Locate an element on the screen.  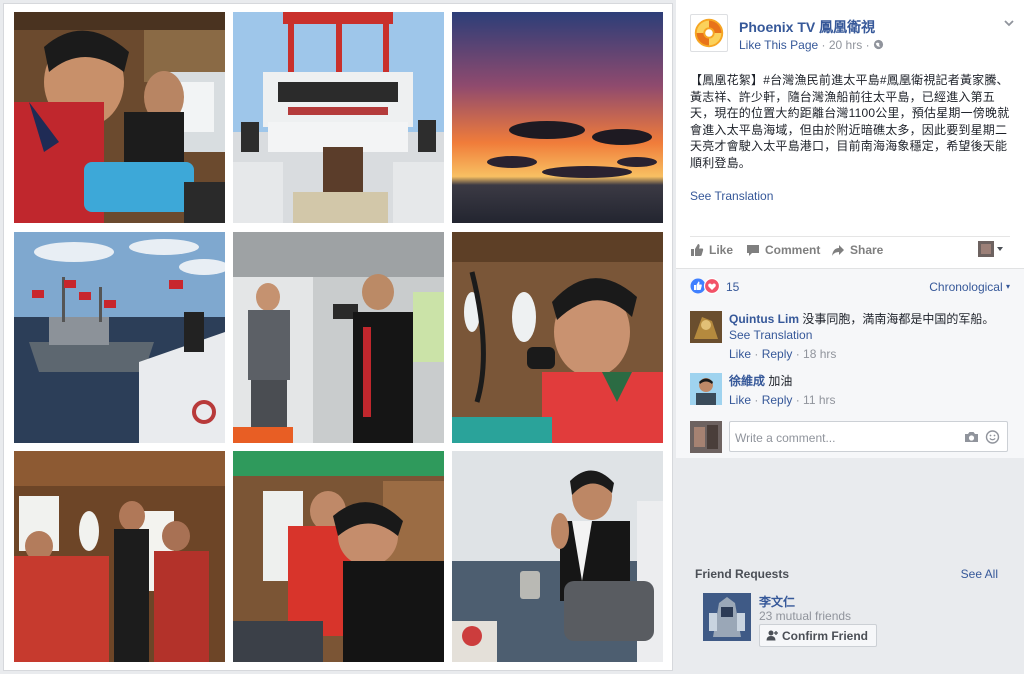
photo-ship-deck is located at coordinates (338, 117).